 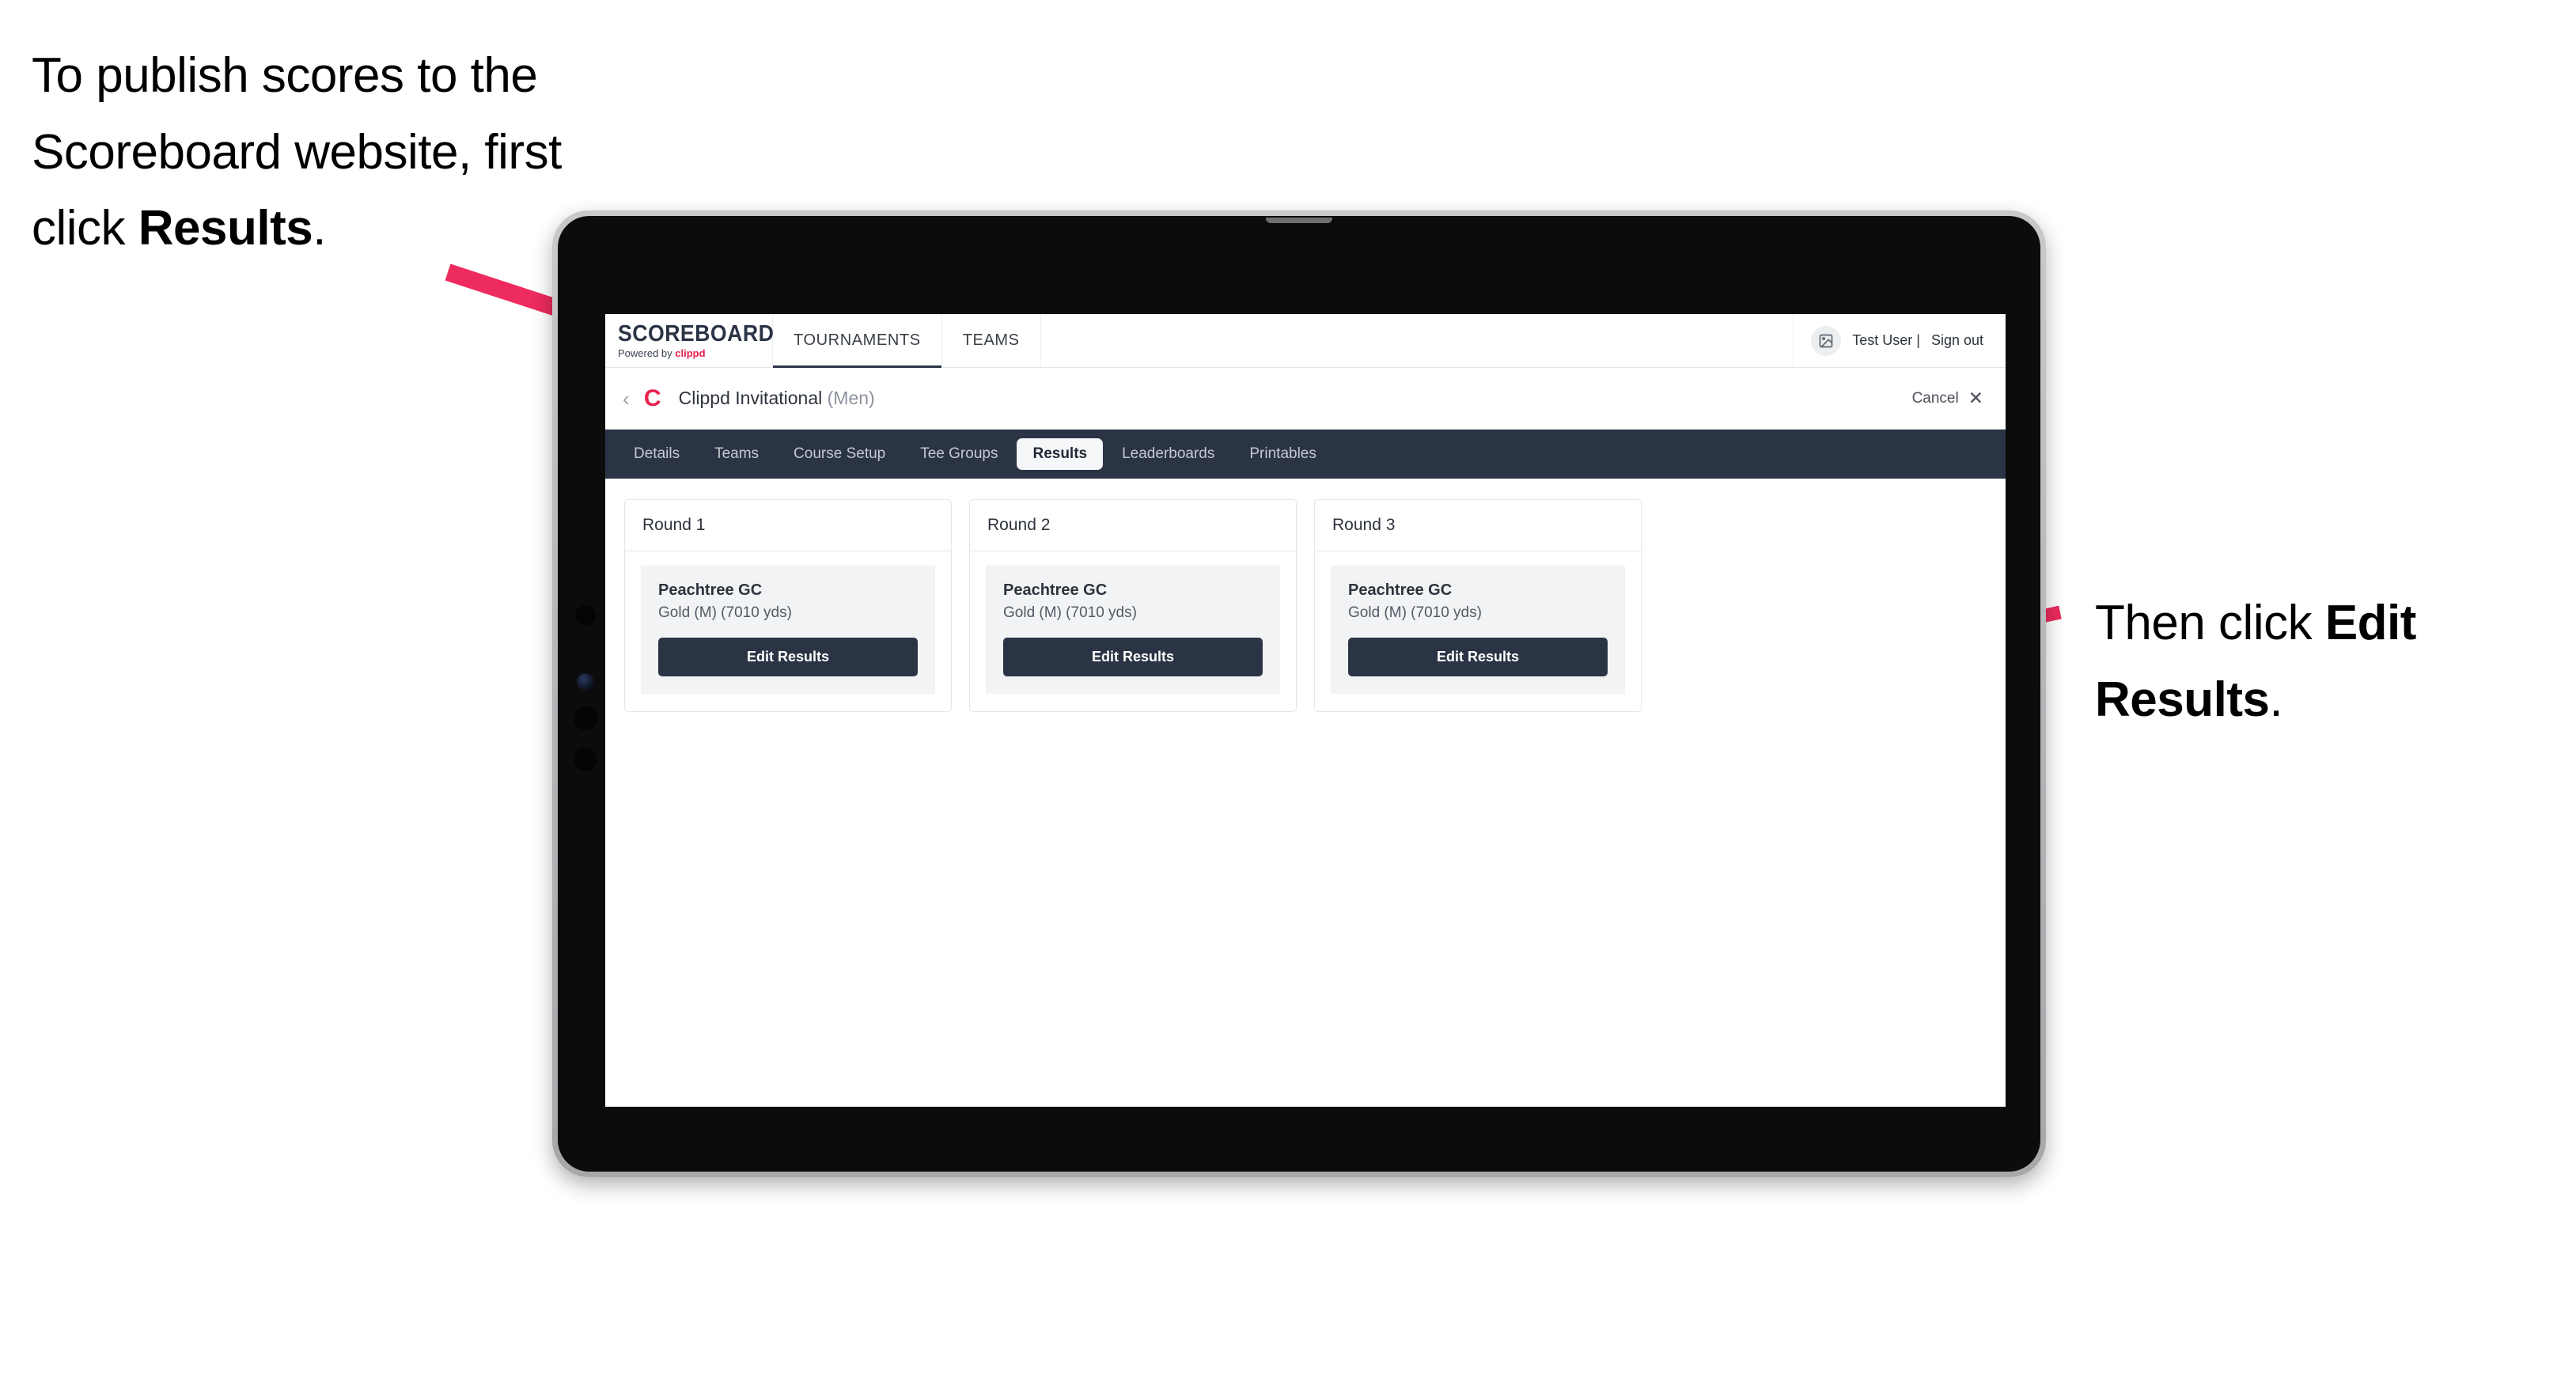 I want to click on sign-out-link: Sign out, so click(x=1957, y=340).